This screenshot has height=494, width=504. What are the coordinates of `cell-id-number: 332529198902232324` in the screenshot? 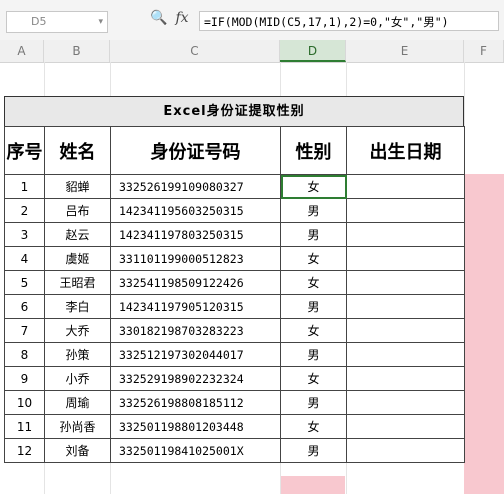 It's located at (195, 378).